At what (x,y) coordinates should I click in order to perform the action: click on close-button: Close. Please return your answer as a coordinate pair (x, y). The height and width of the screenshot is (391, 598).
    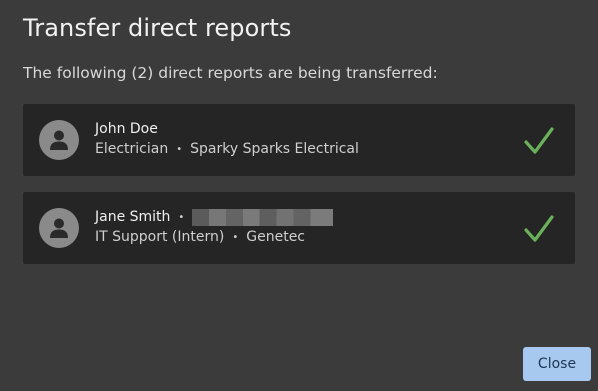
    Looking at the image, I should click on (557, 364).